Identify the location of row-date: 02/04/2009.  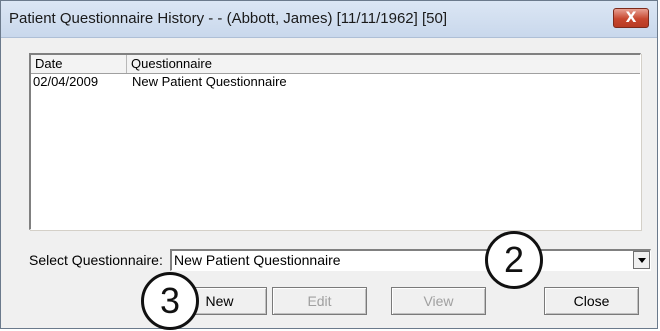
(66, 81).